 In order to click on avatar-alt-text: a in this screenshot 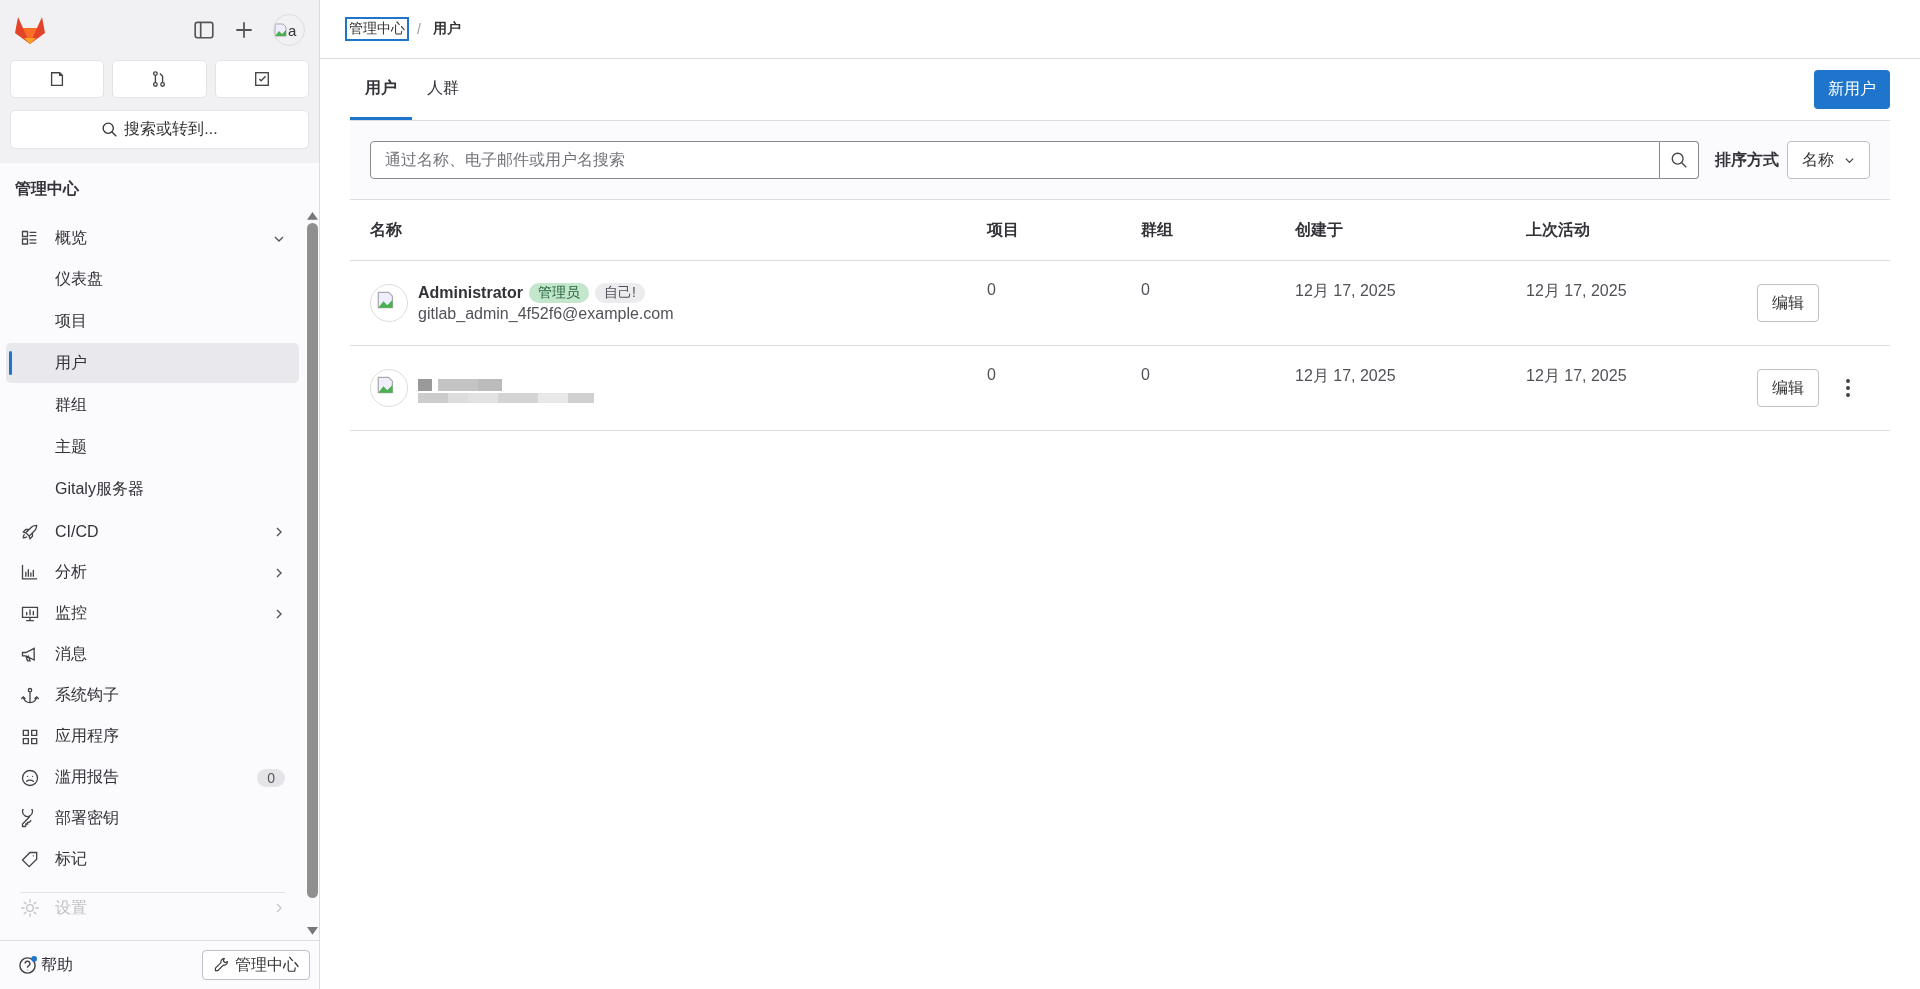, I will do `click(292, 30)`.